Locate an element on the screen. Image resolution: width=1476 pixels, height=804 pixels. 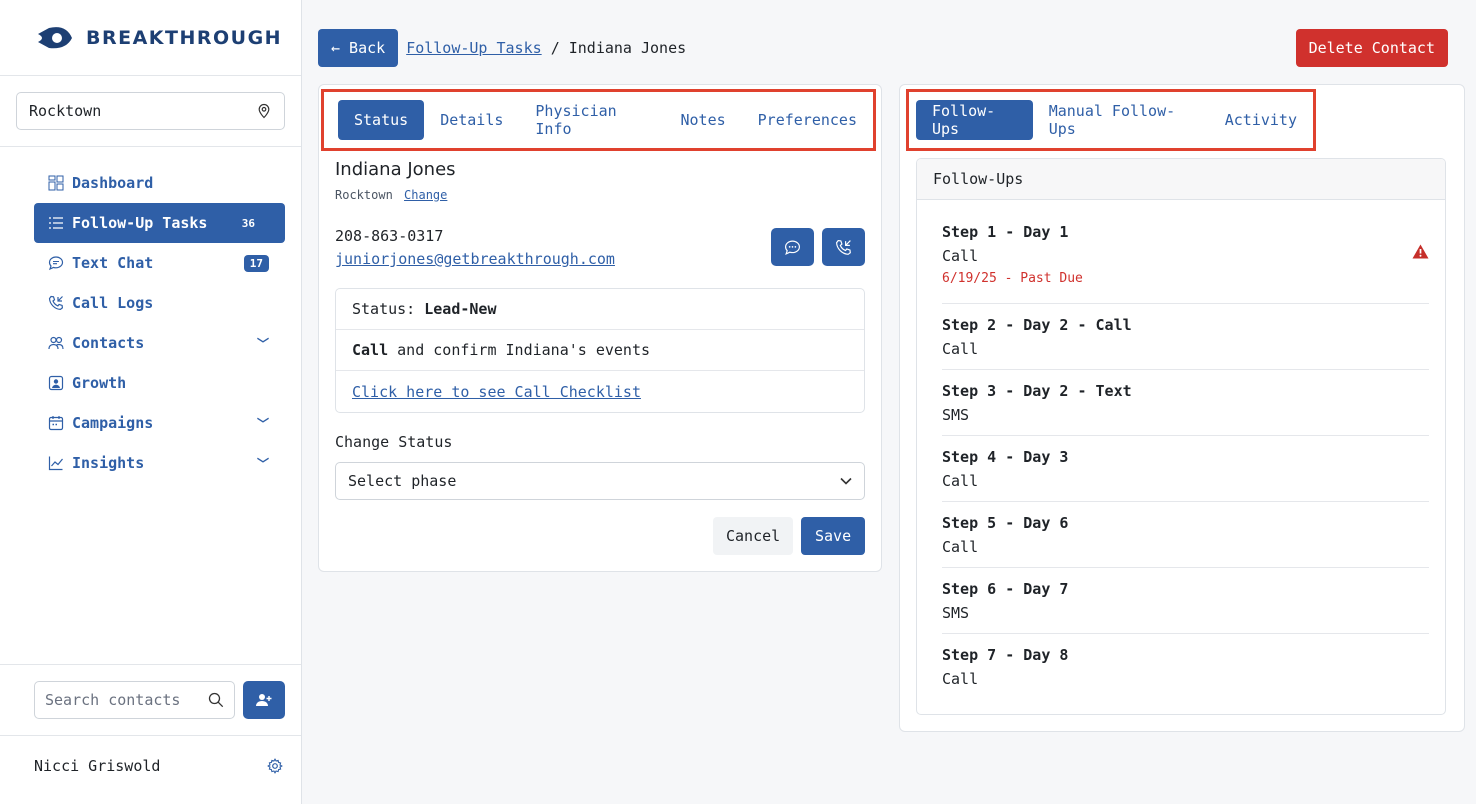
sidebar-item-label: Insights is located at coordinates (108, 463).